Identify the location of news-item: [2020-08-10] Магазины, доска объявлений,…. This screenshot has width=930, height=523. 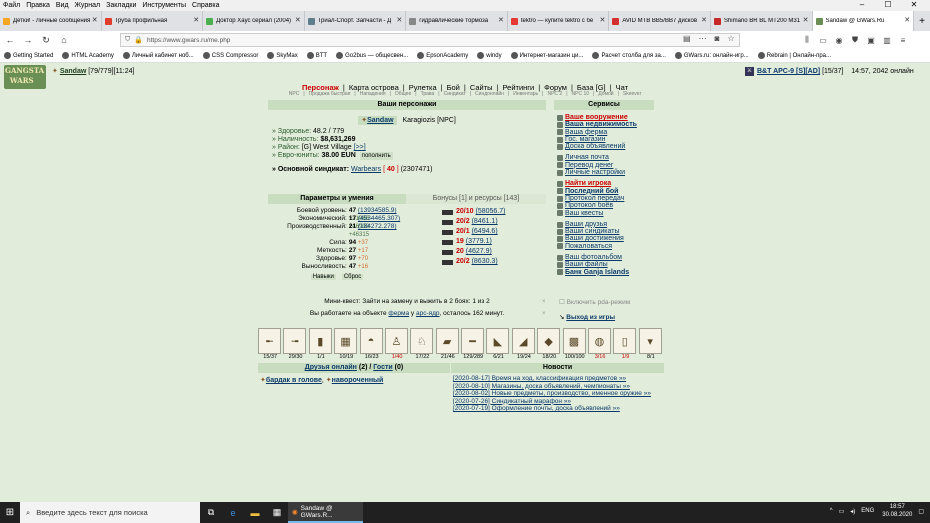
(557, 387).